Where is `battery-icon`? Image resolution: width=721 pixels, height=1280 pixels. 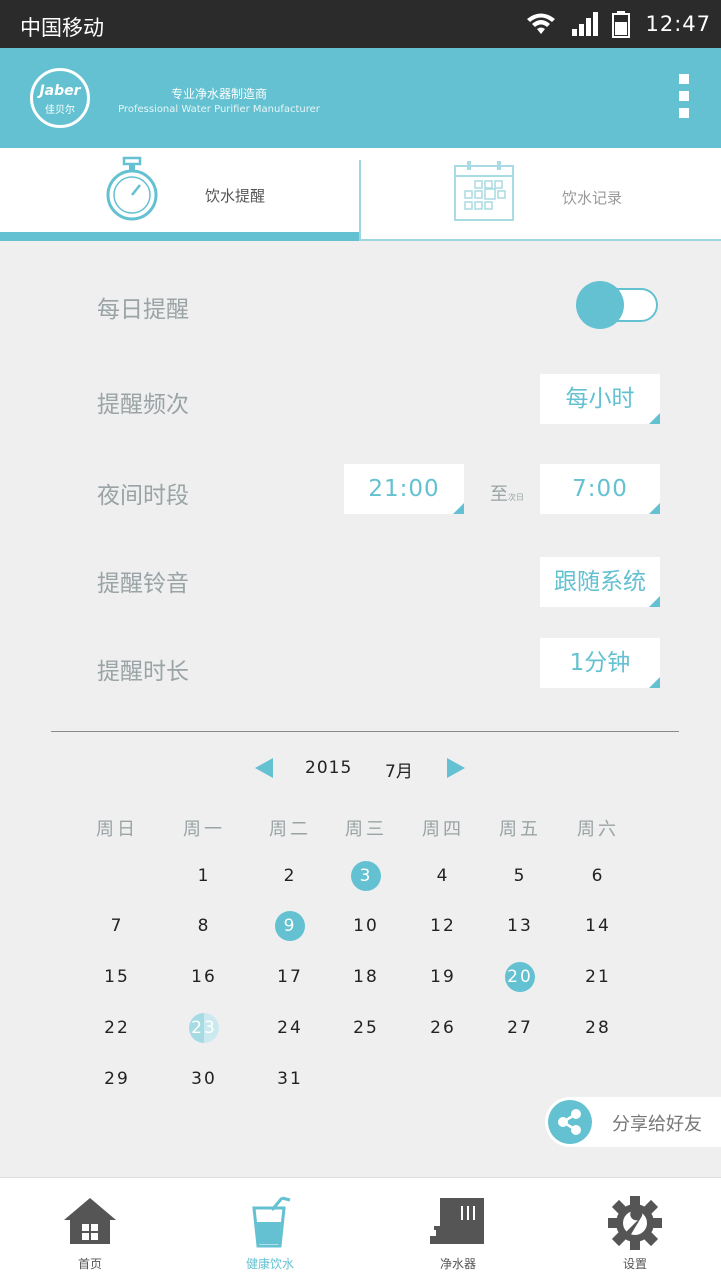 battery-icon is located at coordinates (621, 24).